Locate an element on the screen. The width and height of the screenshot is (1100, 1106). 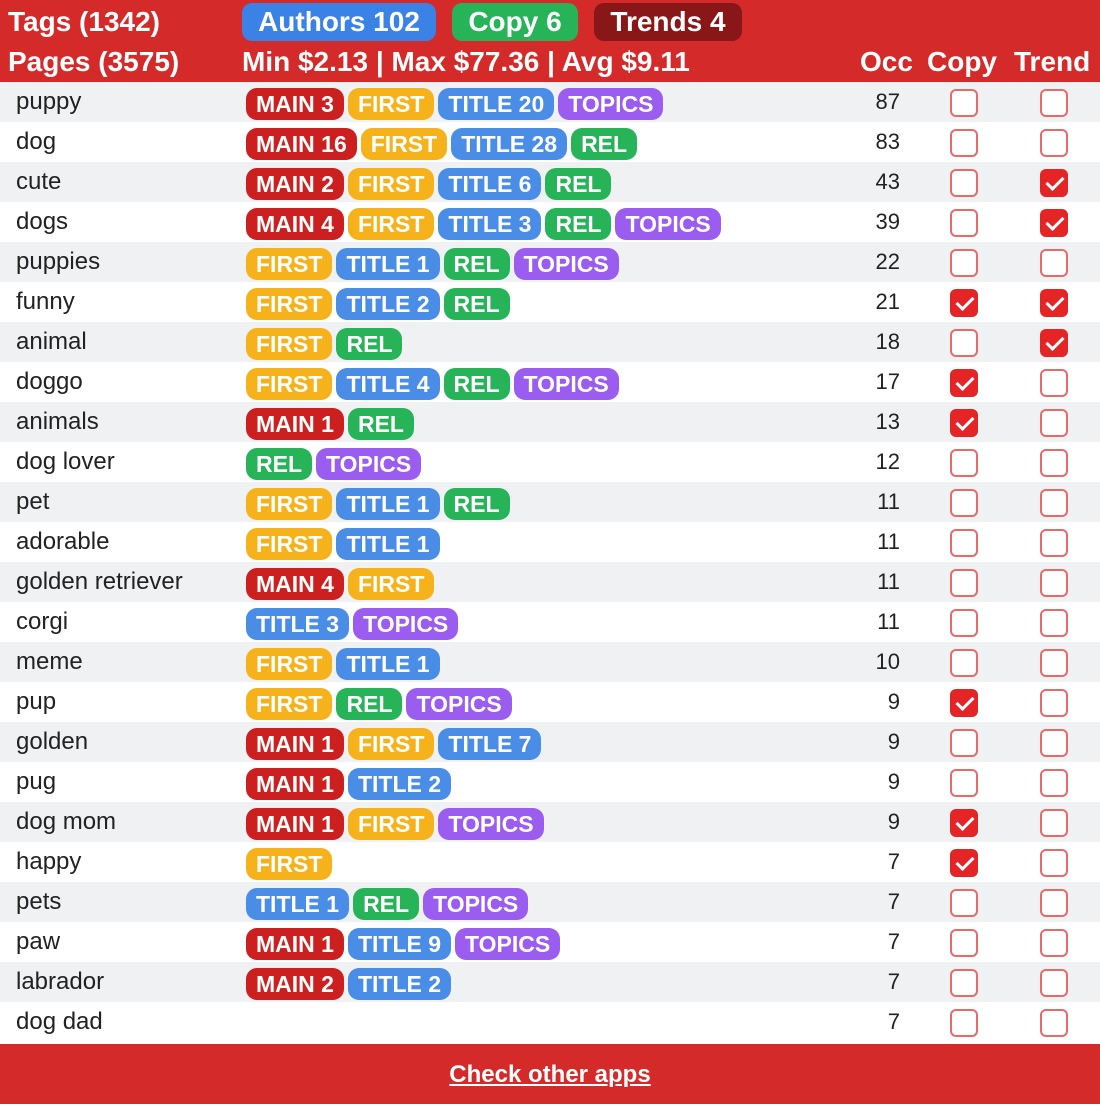
badge-group: TITLE 3 TOPICS is located at coordinates (352, 624).